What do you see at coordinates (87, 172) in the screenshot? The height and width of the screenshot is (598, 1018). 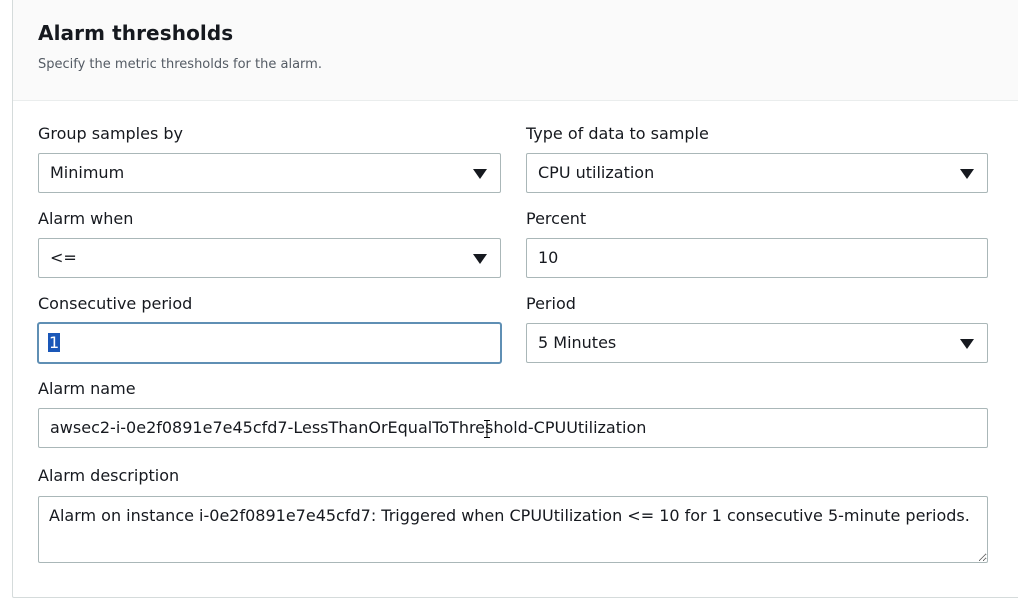 I see `group-samples-value: Minimum` at bounding box center [87, 172].